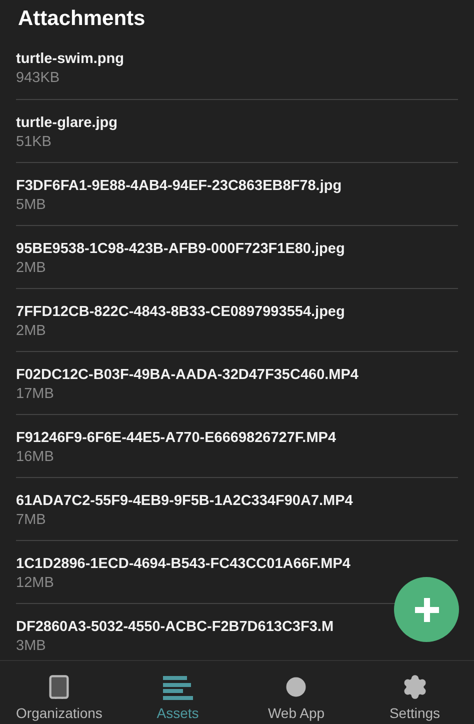 This screenshot has width=474, height=724. What do you see at coordinates (183, 564) in the screenshot?
I see `file-name: 1C1D2896-1ECD-4694-B543-FC43CC01A66F.MP4` at bounding box center [183, 564].